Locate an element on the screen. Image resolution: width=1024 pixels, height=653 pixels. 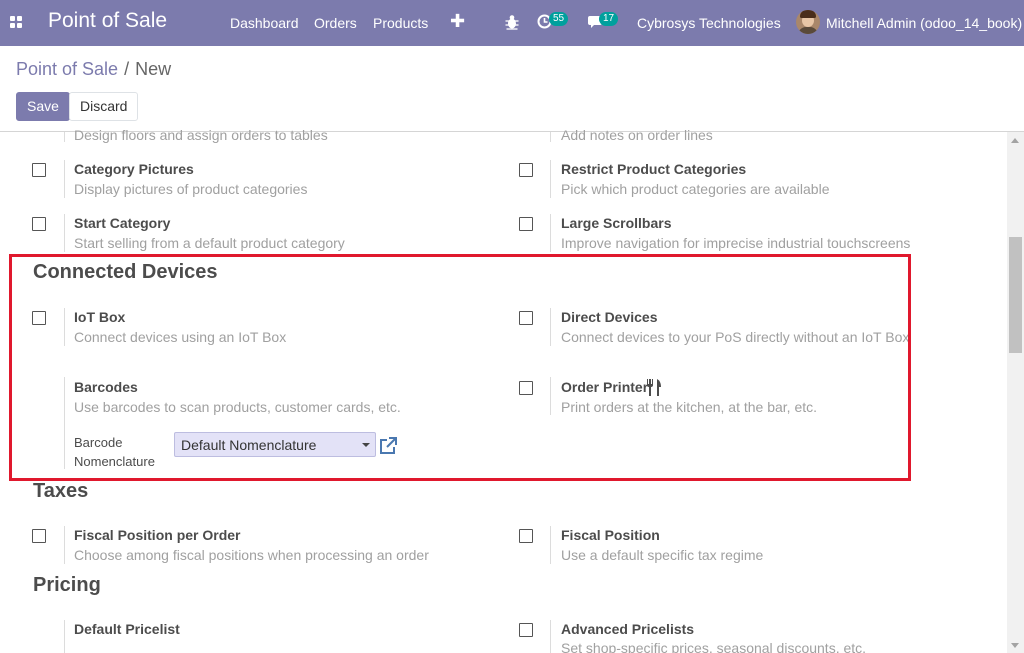
company-switcher: Cybrosys Technologies is located at coordinates (709, 23).